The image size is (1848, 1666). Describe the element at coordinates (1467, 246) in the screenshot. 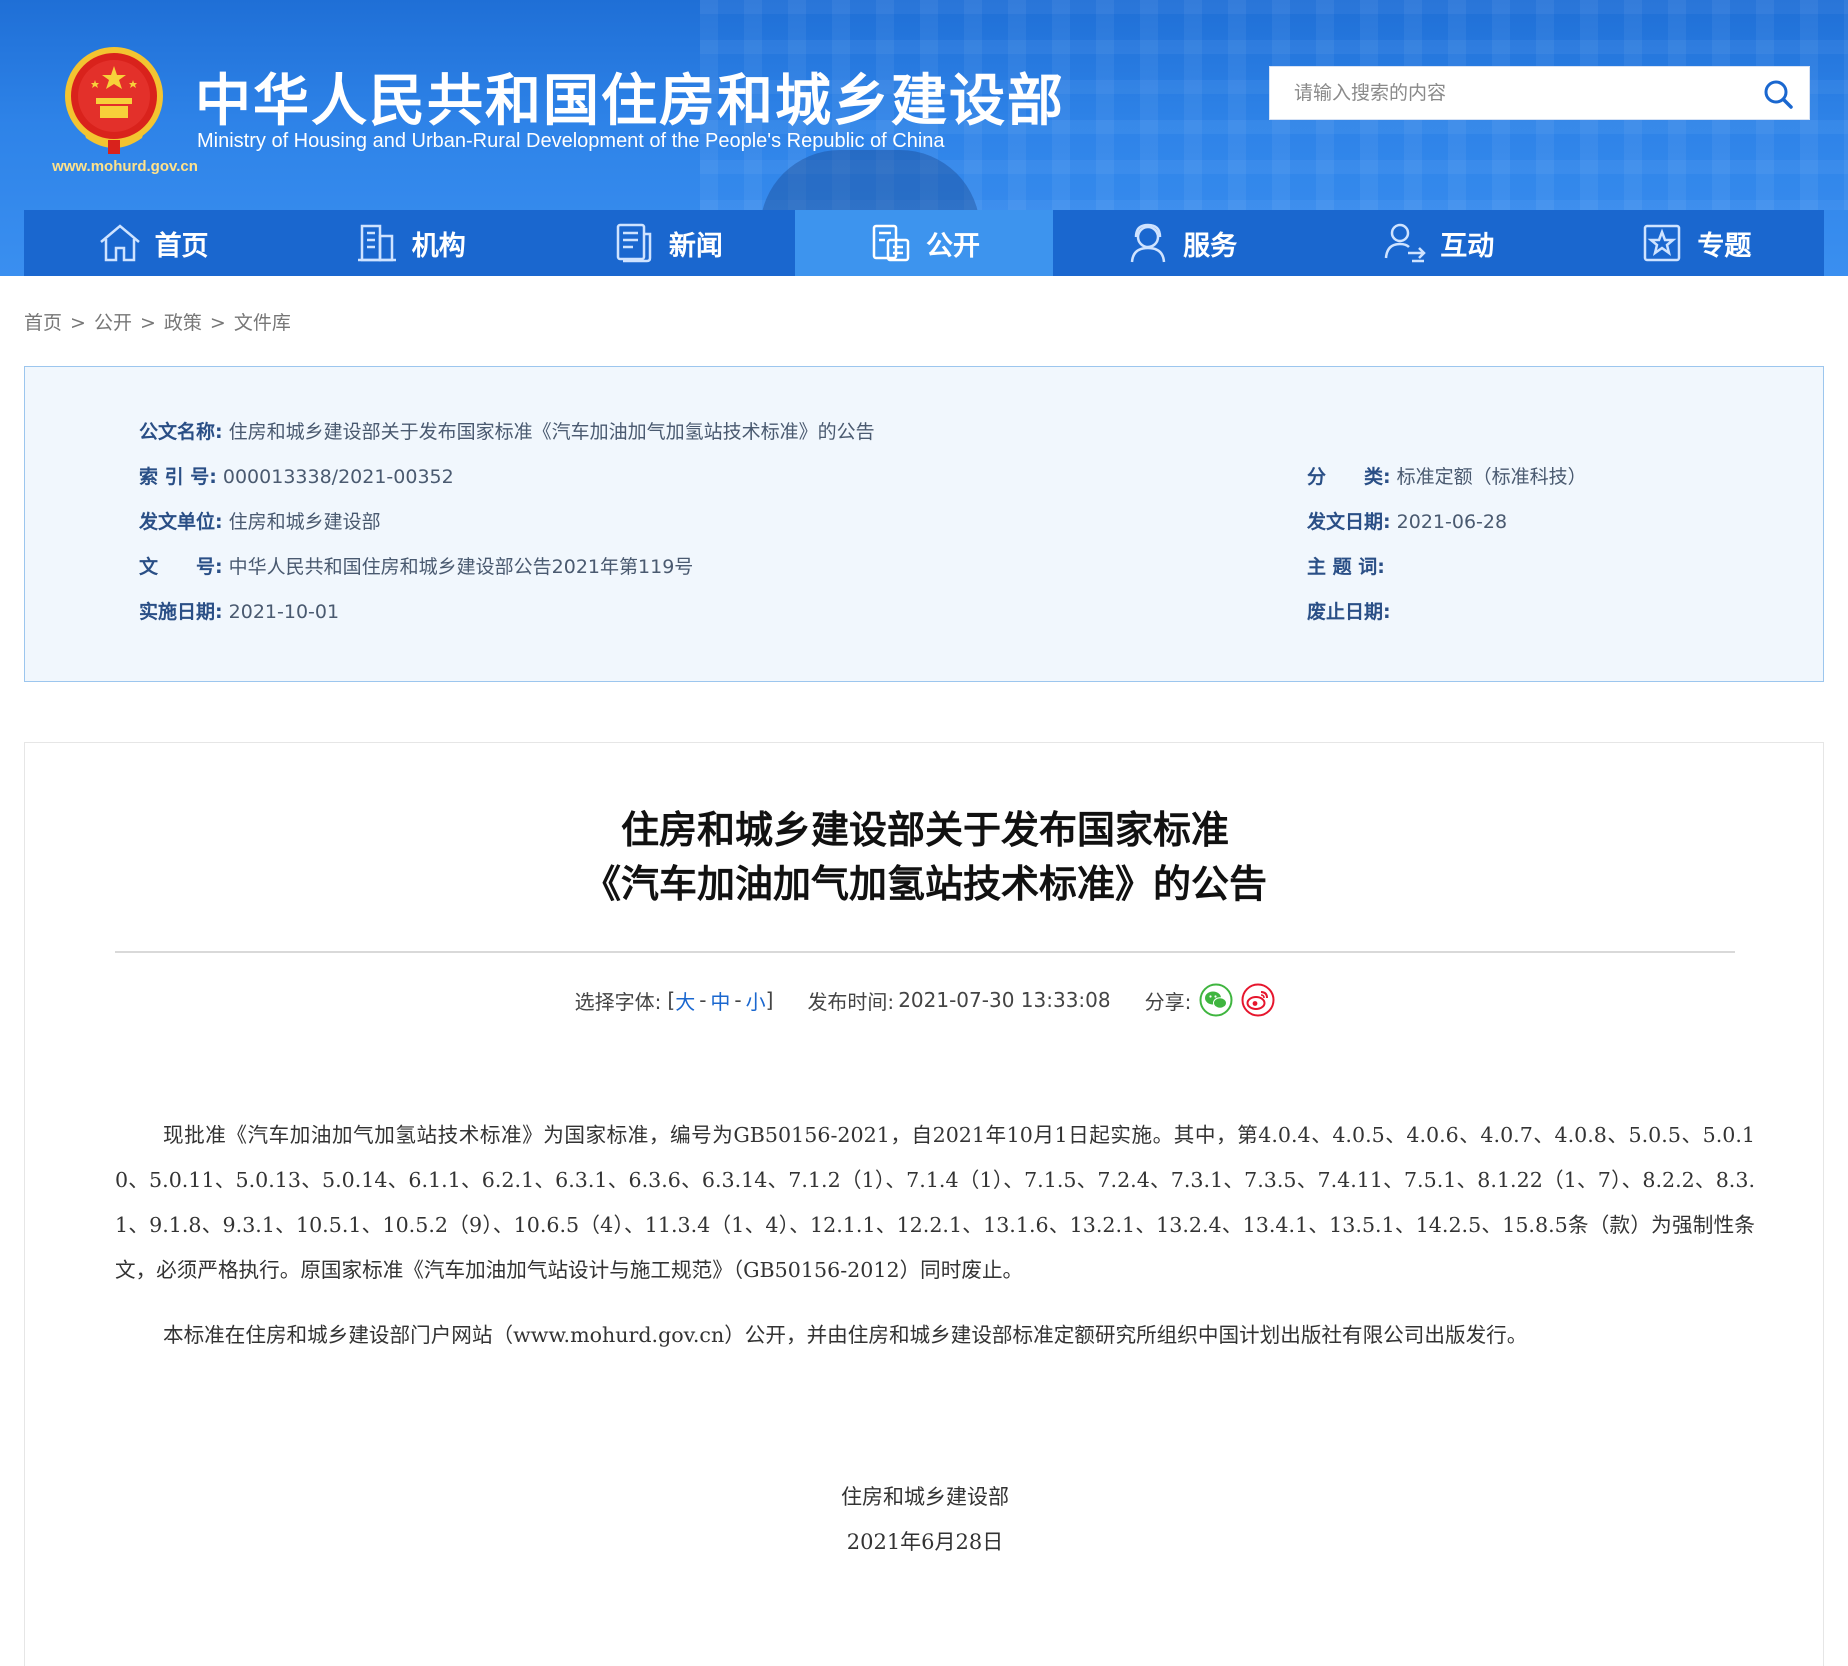

I see `nav-item-label: 互动` at that location.